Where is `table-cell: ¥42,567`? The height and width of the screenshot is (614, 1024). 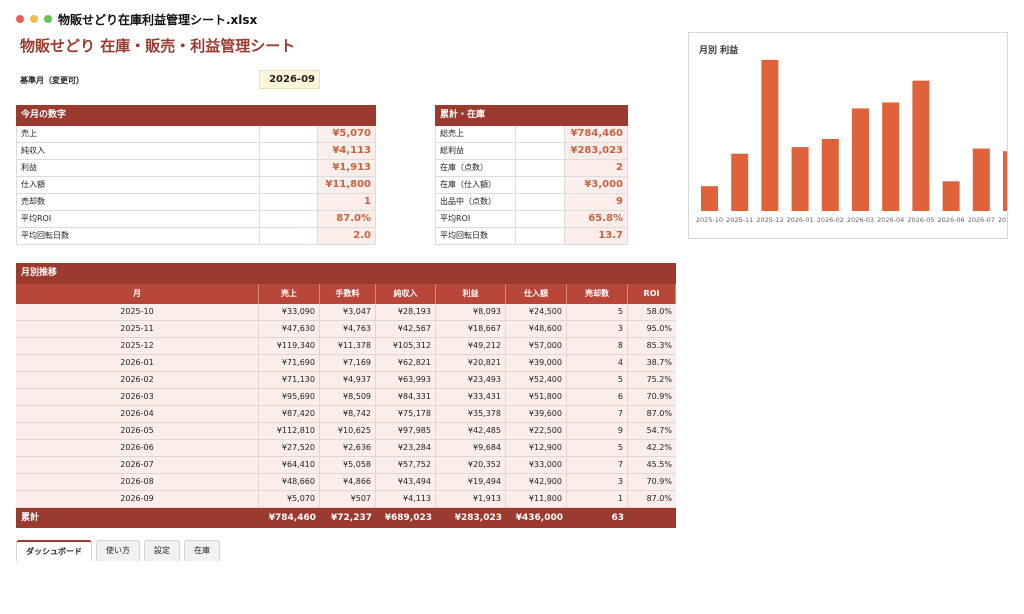
table-cell: ¥42,567 is located at coordinates (406, 329).